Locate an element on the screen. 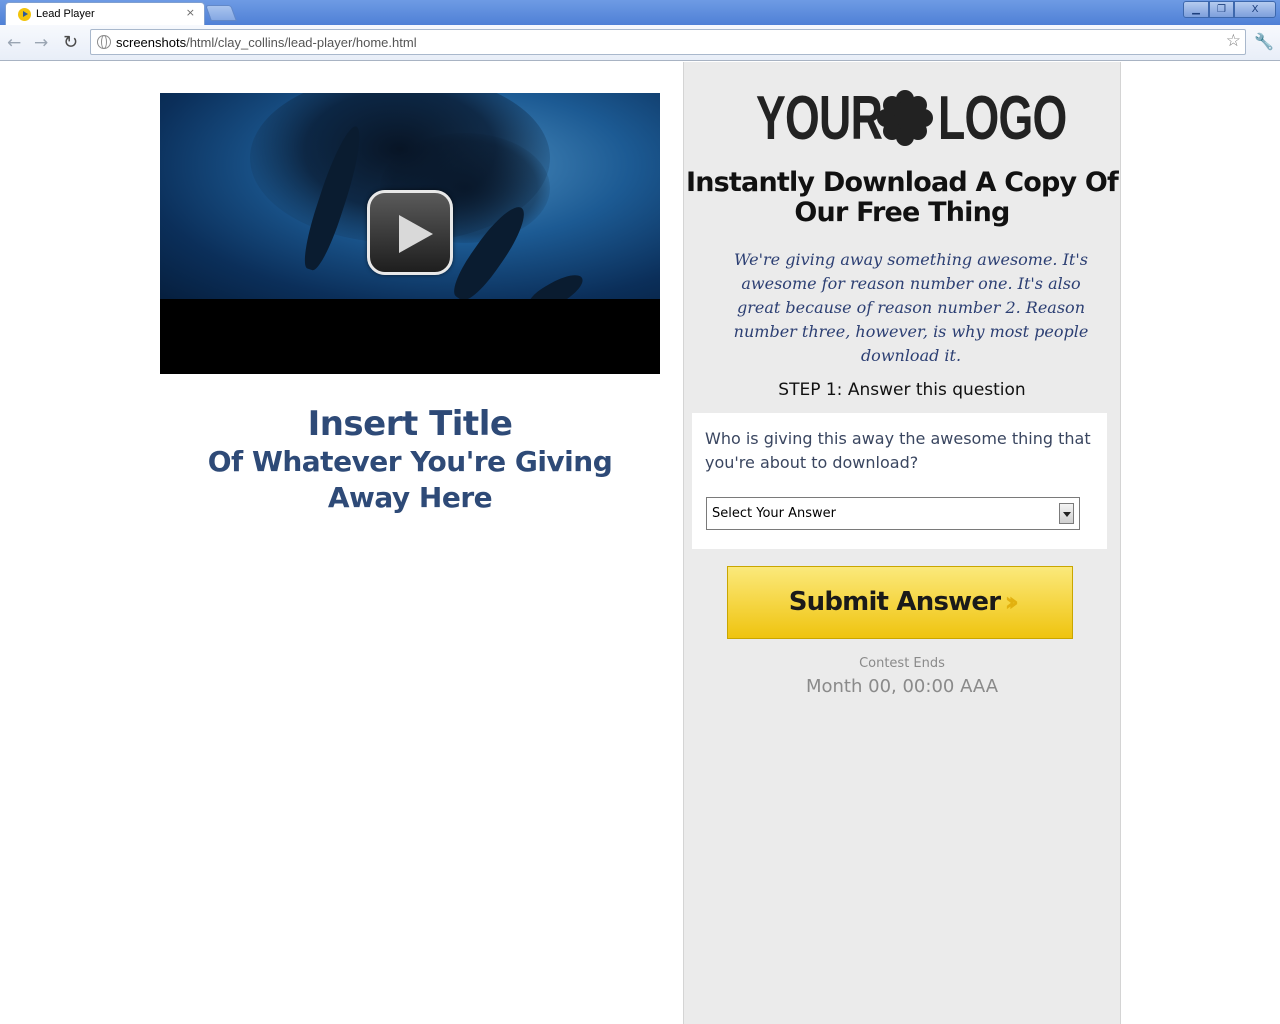  minimize-button: ▁ is located at coordinates (1196, 9).